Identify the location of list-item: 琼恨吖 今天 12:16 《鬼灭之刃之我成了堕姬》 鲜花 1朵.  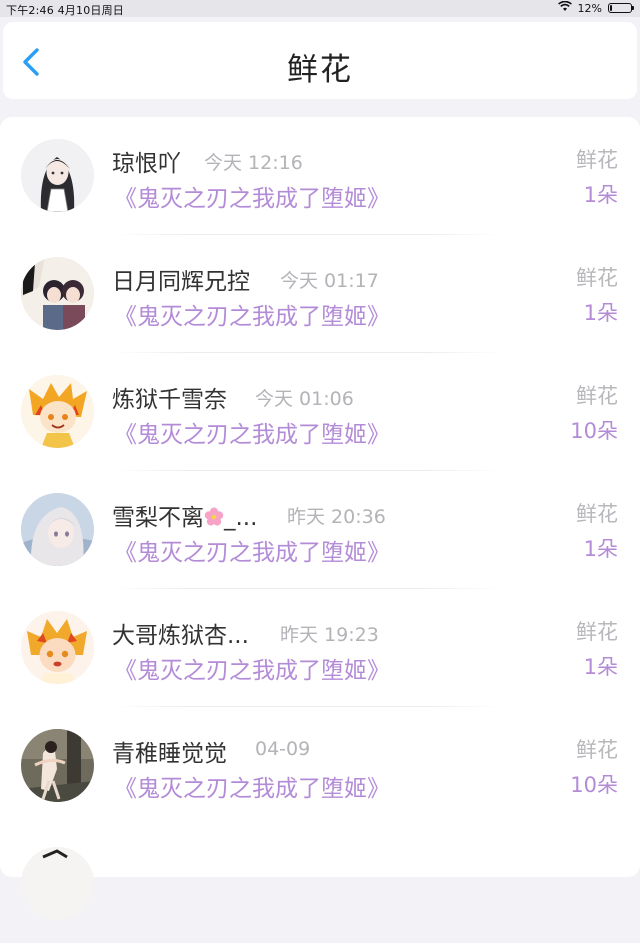
(320, 176).